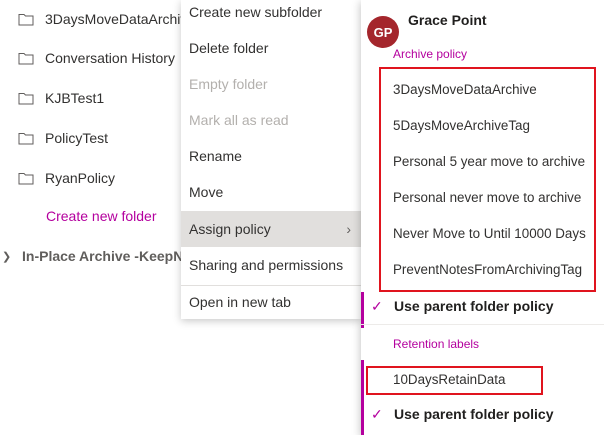 This screenshot has width=604, height=435. Describe the element at coordinates (120, 19) in the screenshot. I see `folder-label: 3DaysMoveDataArchive` at that location.